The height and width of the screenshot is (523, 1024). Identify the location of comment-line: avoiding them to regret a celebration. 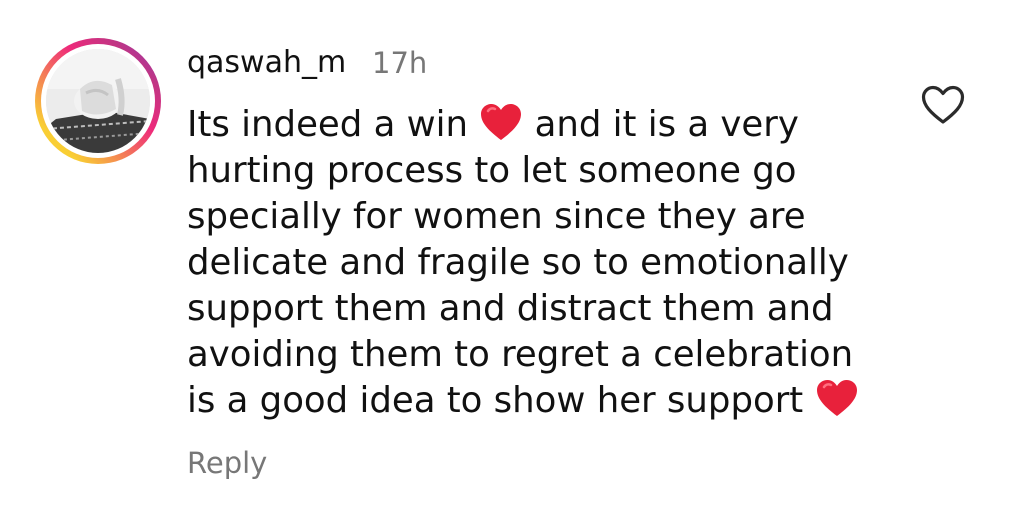
(520, 354).